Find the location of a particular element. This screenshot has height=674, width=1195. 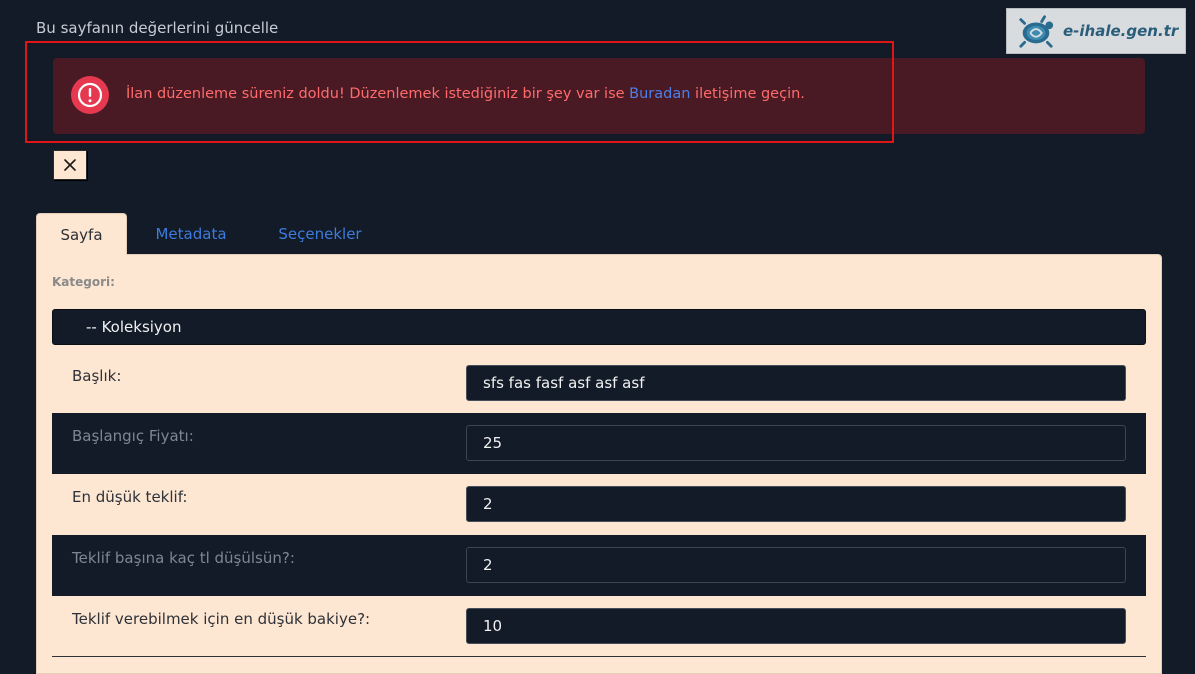

min-bid-input is located at coordinates (796, 504).